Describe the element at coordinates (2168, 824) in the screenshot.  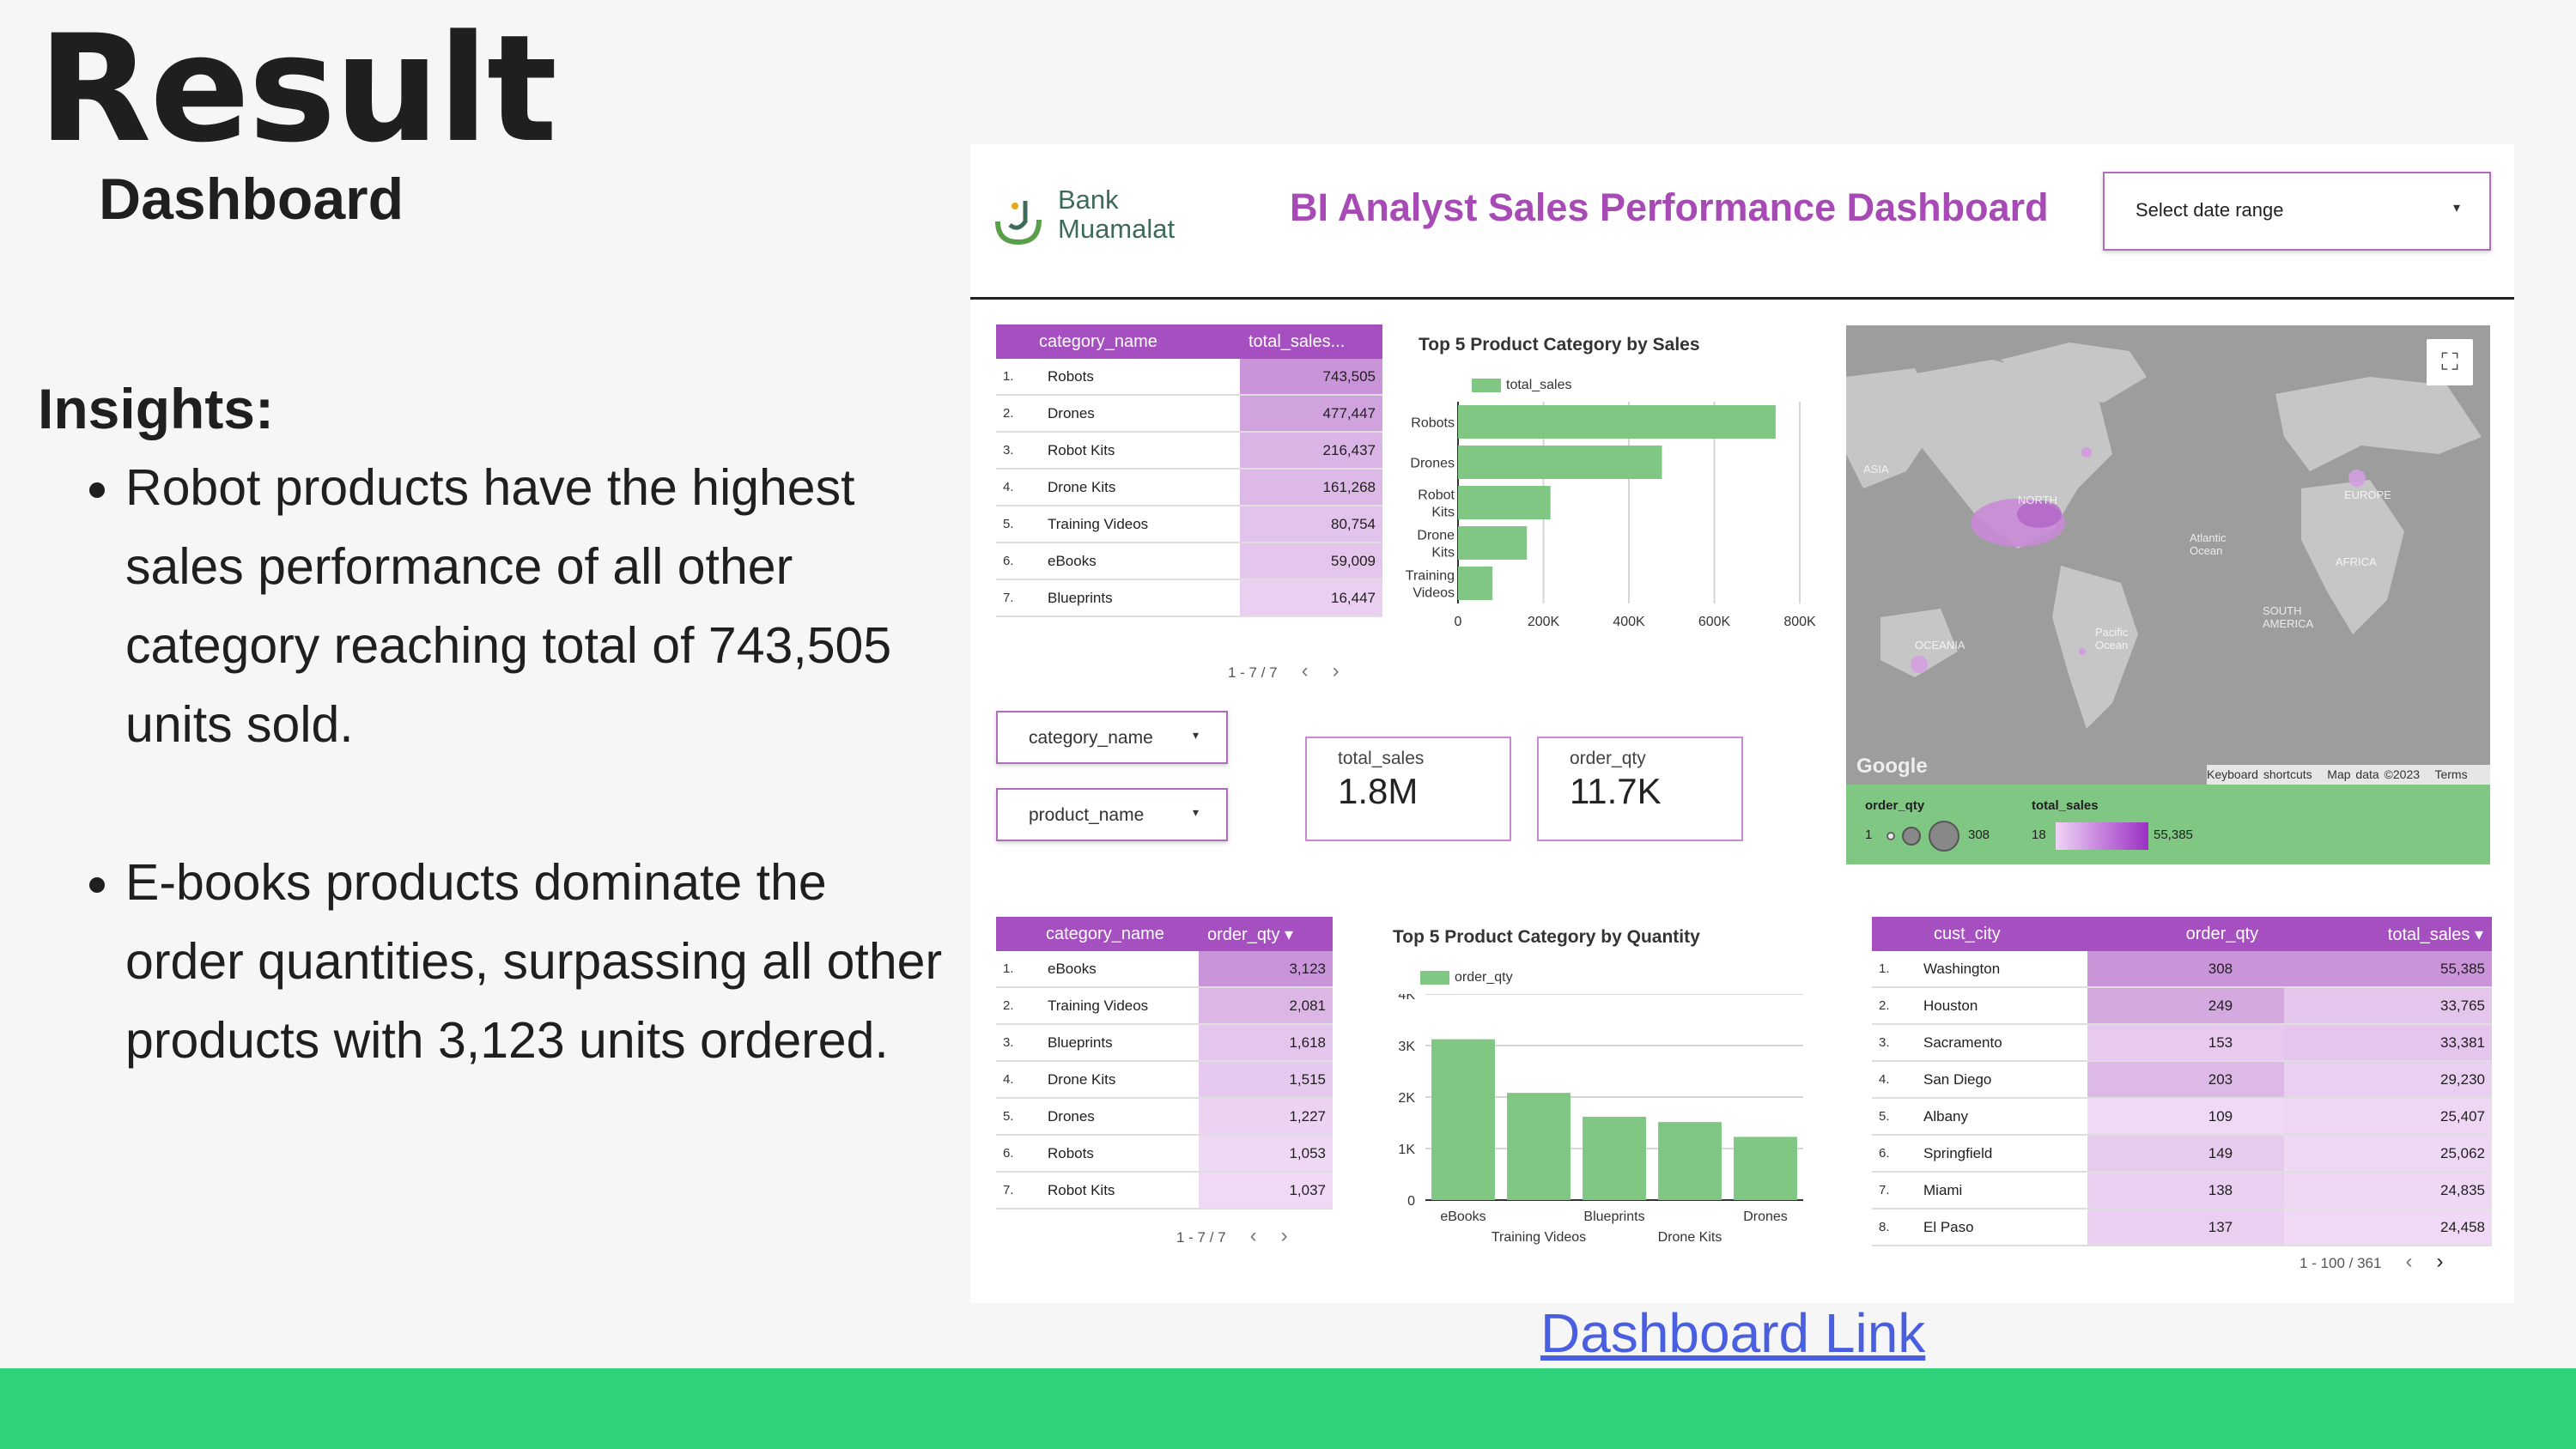
I see `map-legend: order_qty 1 308 total_sales 18 55,385` at that location.